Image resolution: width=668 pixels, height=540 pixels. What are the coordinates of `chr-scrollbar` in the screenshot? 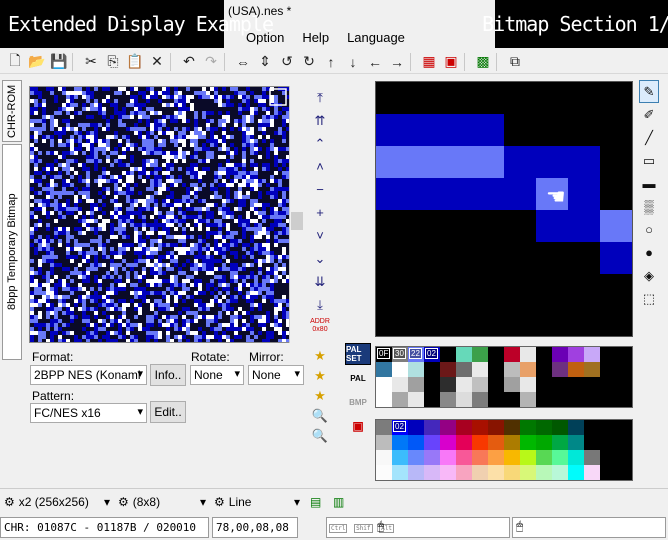 It's located at (296, 214).